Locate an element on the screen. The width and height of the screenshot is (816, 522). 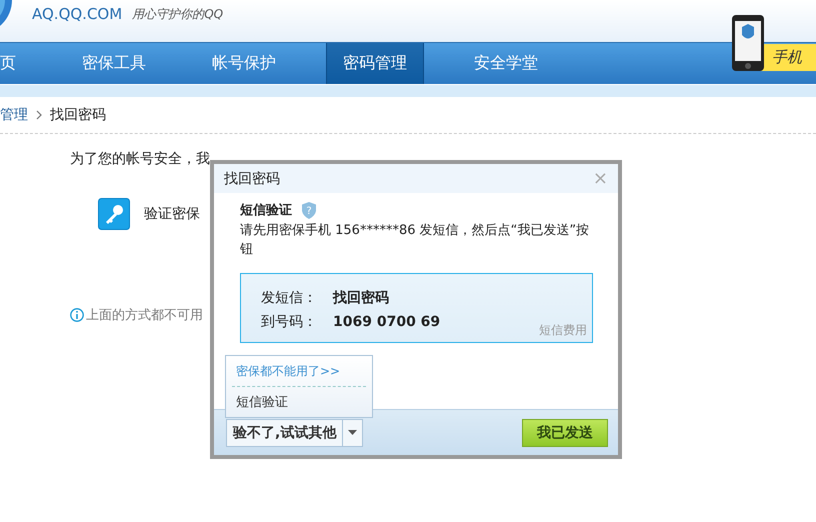
nav-tab: 帐号保护 is located at coordinates (244, 63).